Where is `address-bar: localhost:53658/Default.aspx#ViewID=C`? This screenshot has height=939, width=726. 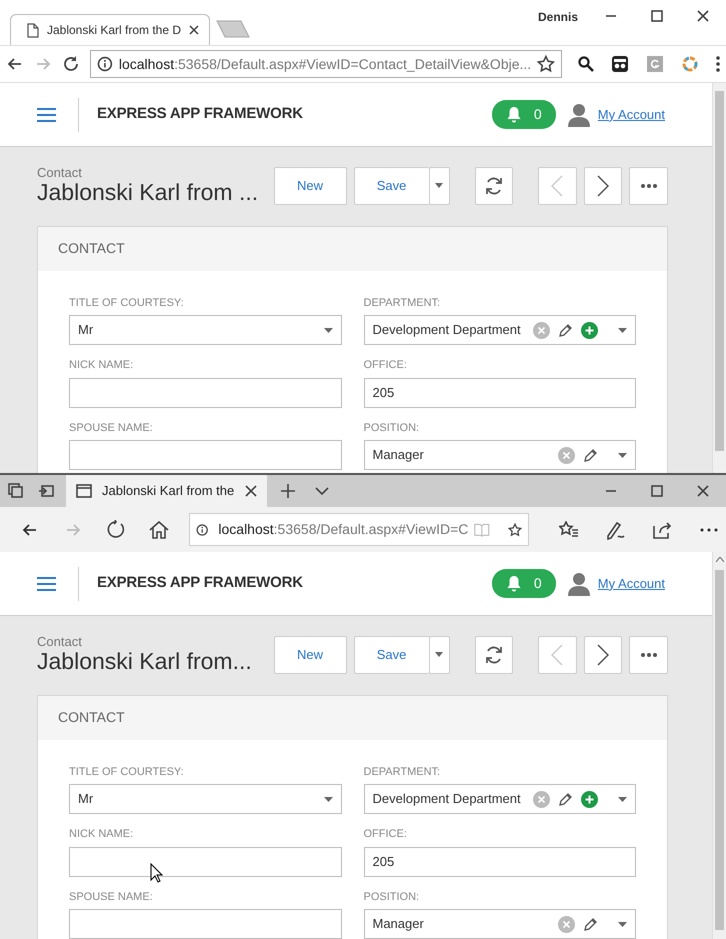 address-bar: localhost:53658/Default.aspx#ViewID=C is located at coordinates (359, 529).